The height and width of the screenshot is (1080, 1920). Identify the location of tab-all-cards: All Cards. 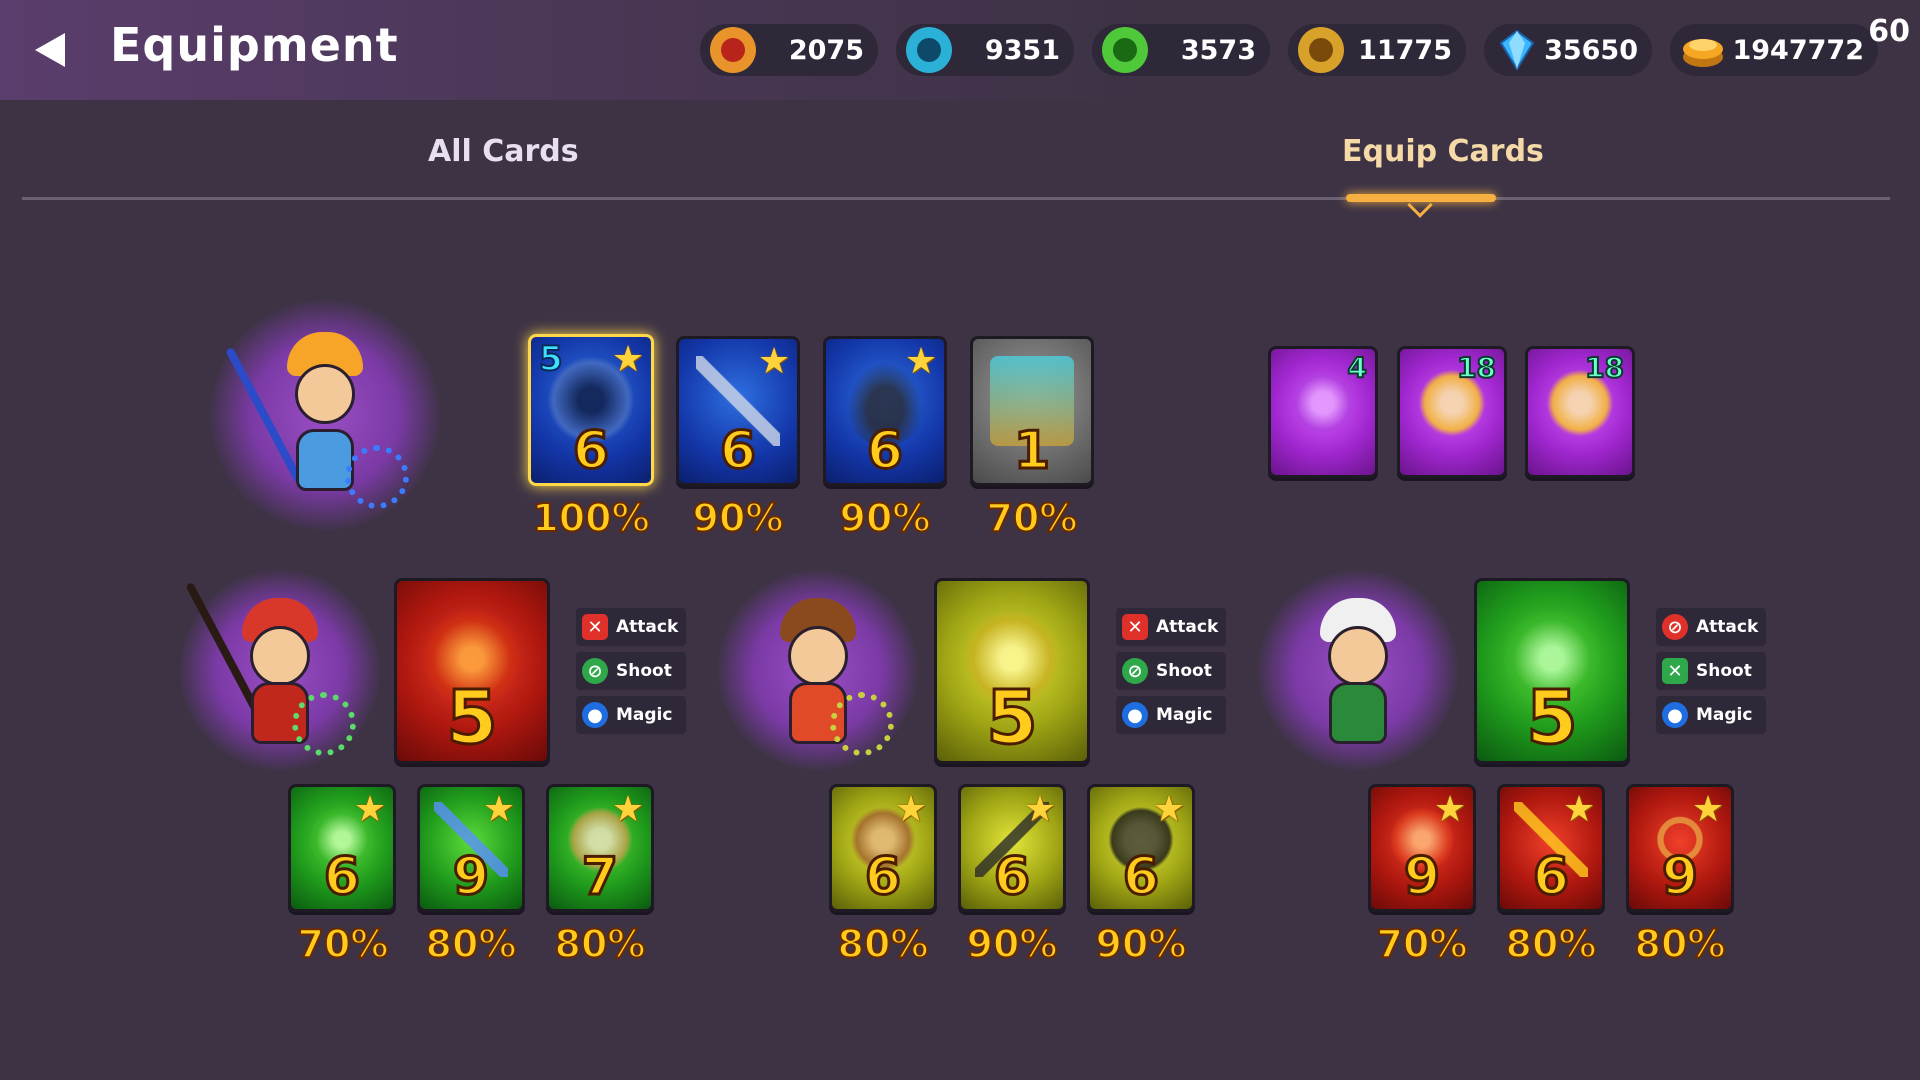
(503, 151).